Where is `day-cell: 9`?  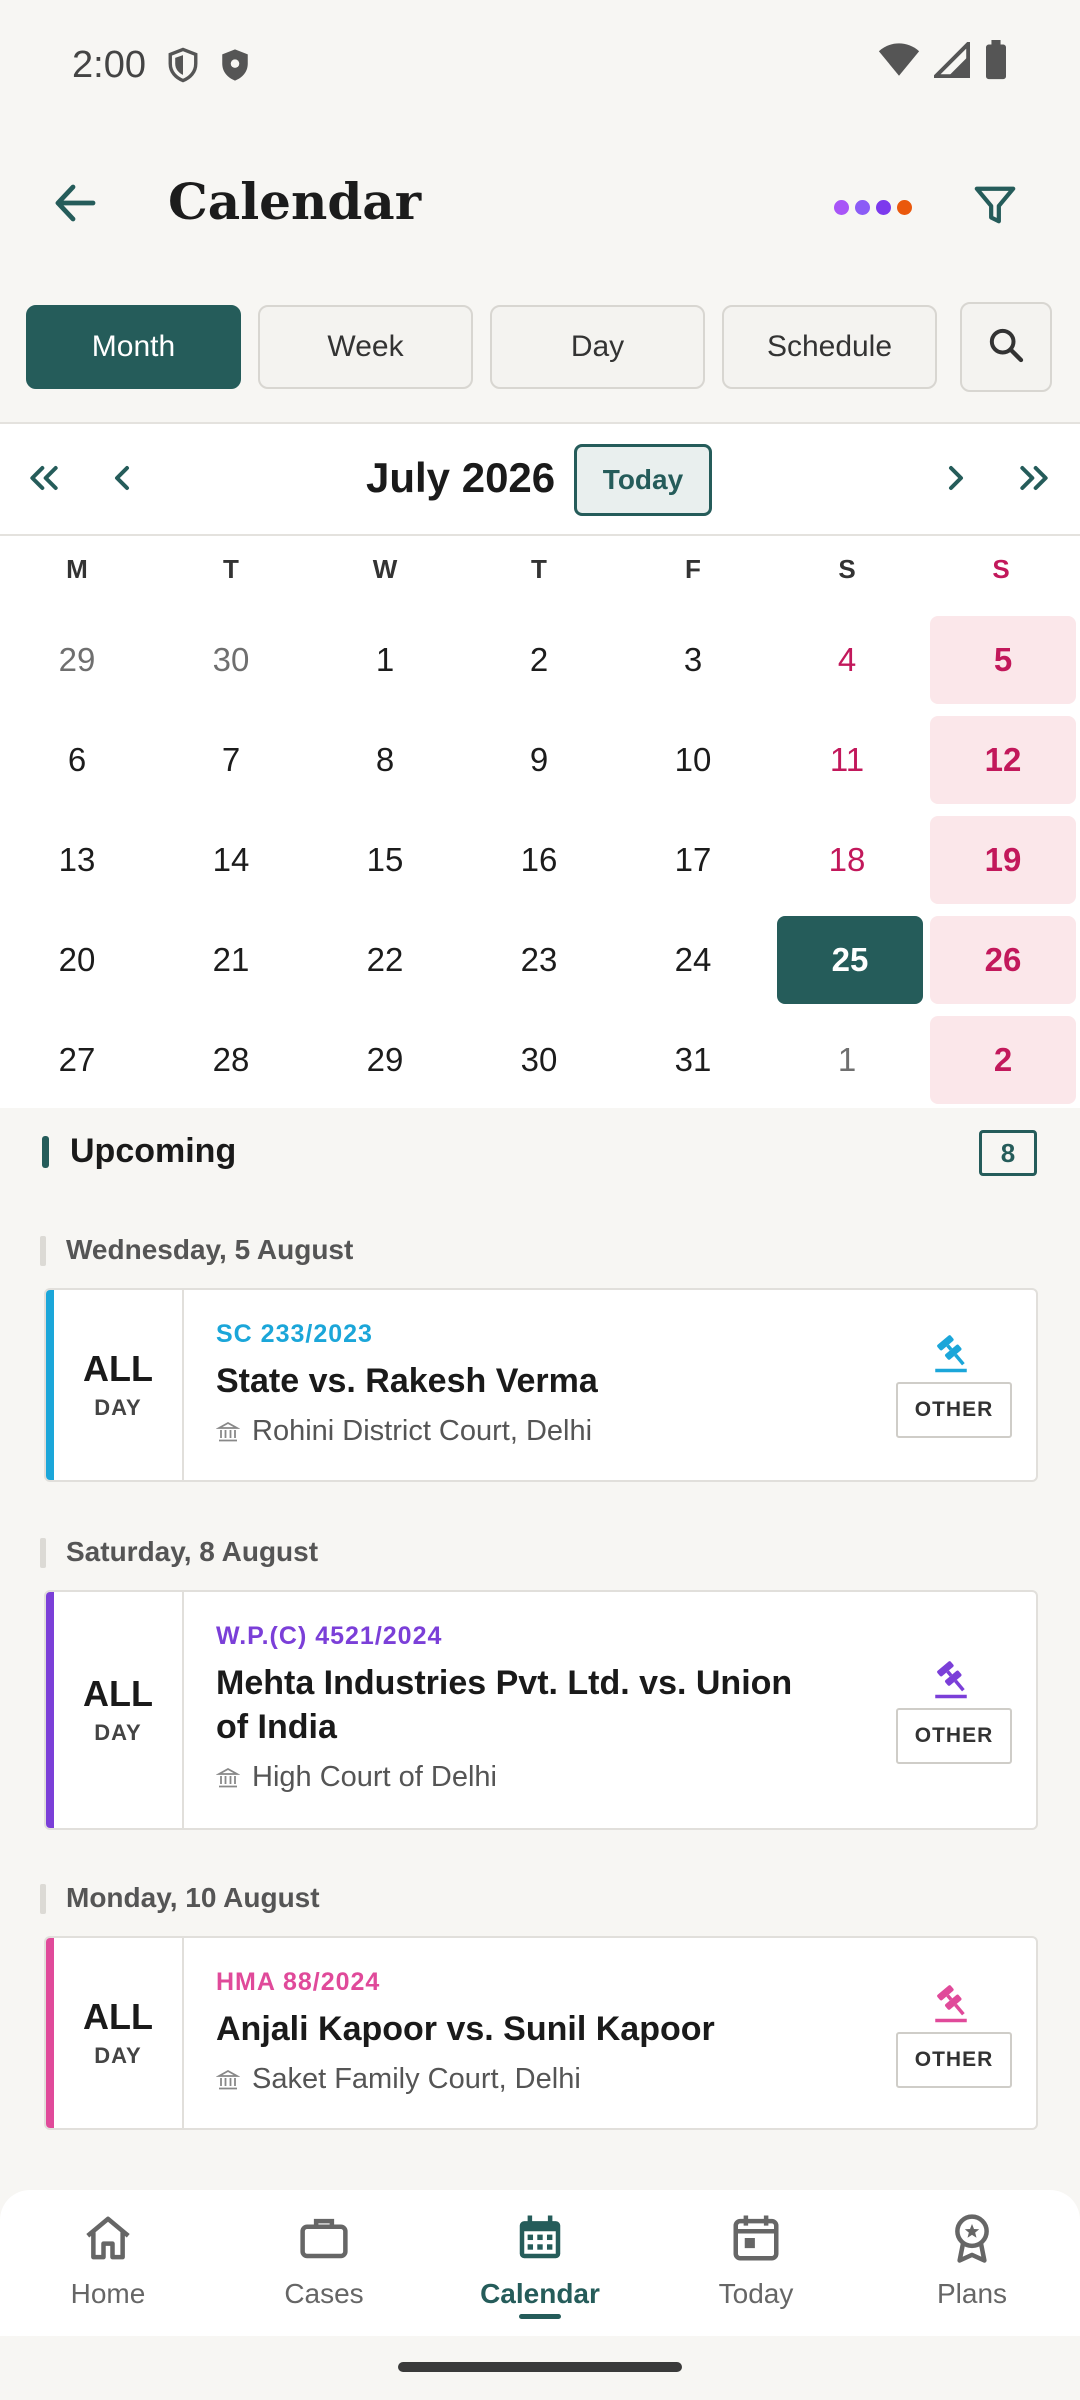
day-cell: 9 is located at coordinates (539, 760).